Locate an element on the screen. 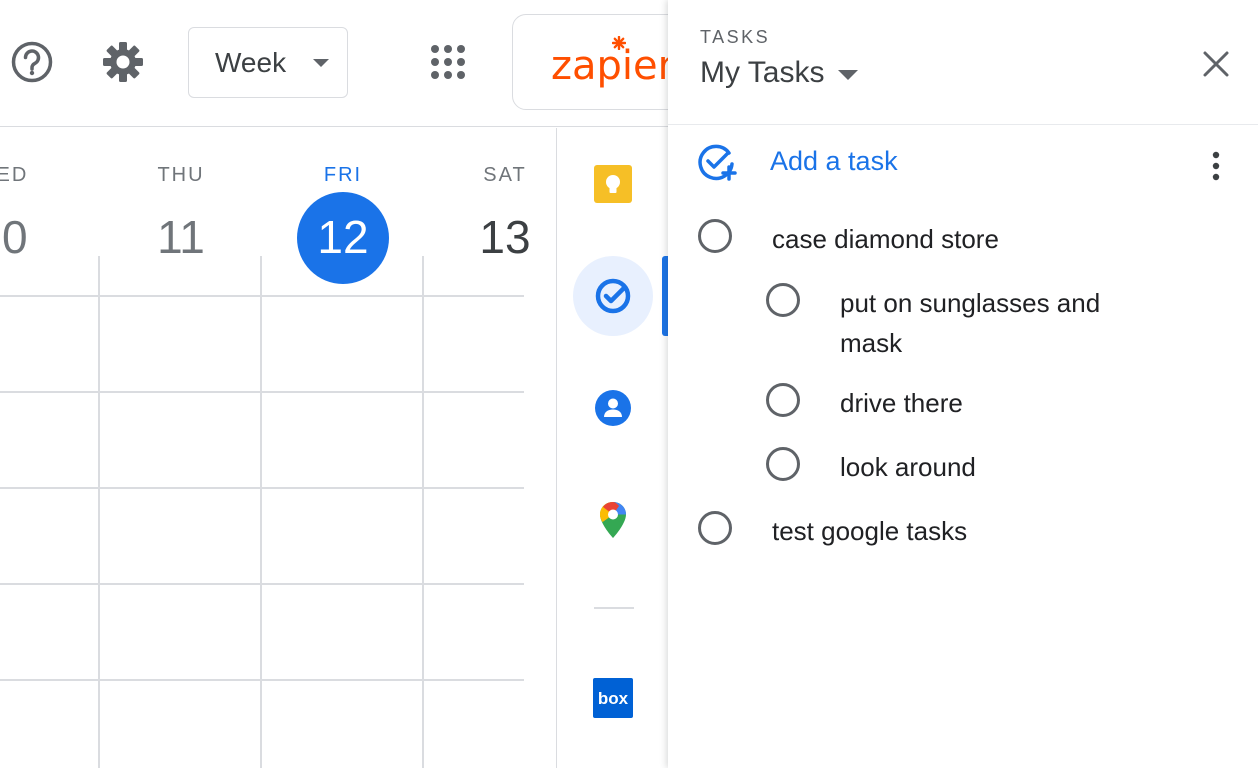 This screenshot has height=768, width=1258. task-title: drive there is located at coordinates (1030, 403).